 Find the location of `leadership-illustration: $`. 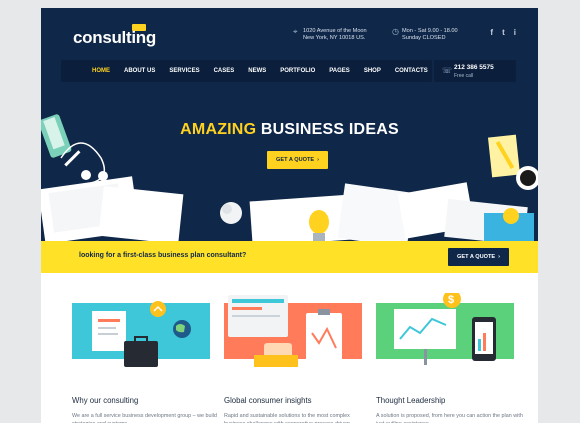

leadership-illustration: $ is located at coordinates (445, 333).